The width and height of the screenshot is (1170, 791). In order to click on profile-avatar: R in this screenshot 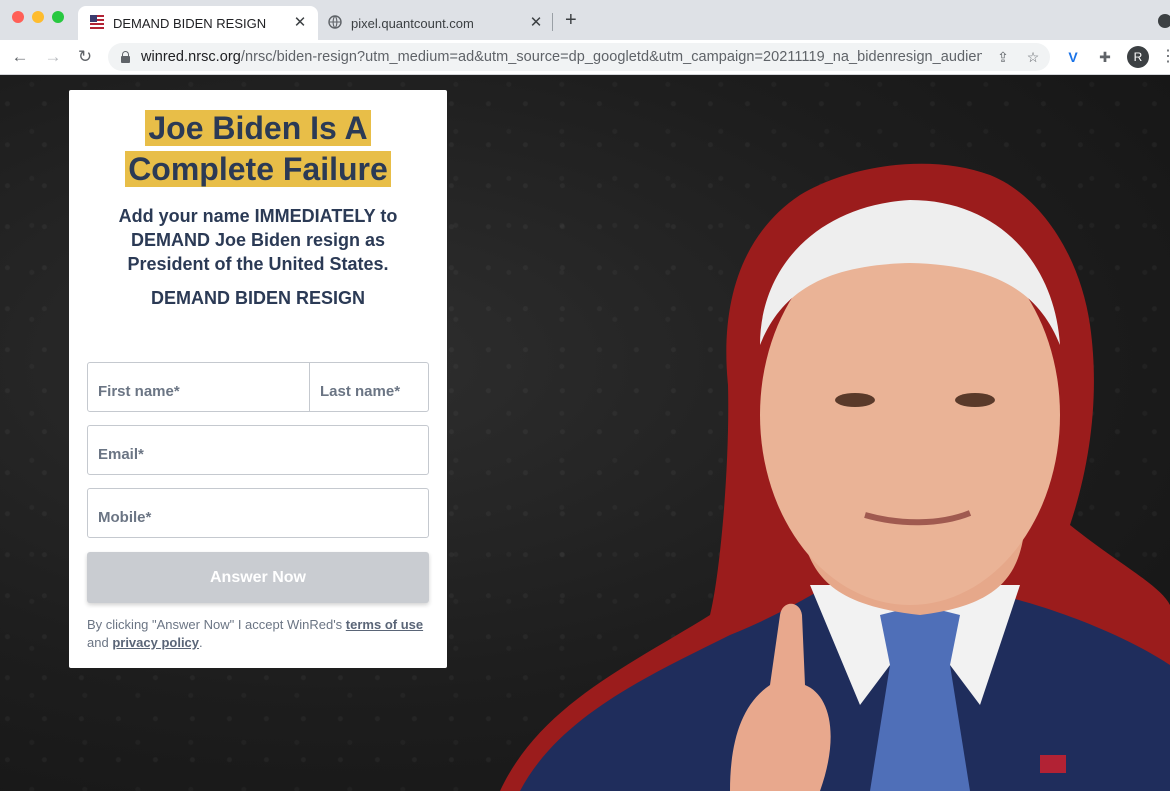, I will do `click(1138, 57)`.